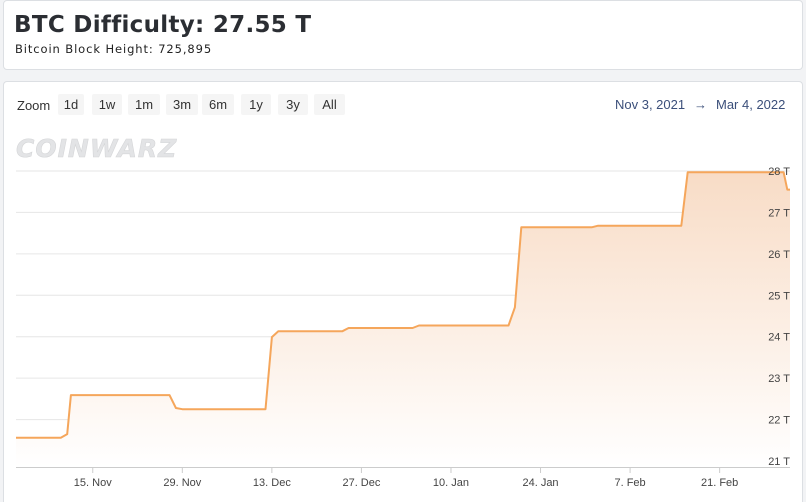  What do you see at coordinates (182, 483) in the screenshot?
I see `x-tick-label: 29. Nov` at bounding box center [182, 483].